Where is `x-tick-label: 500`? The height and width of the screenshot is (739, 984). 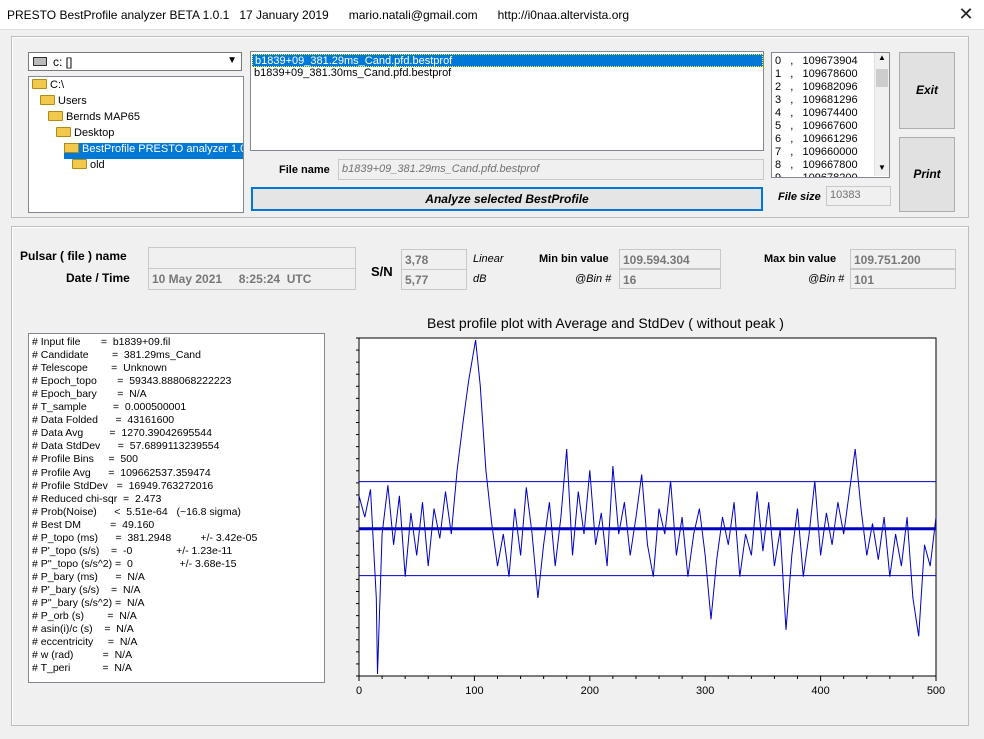 x-tick-label: 500 is located at coordinates (936, 691).